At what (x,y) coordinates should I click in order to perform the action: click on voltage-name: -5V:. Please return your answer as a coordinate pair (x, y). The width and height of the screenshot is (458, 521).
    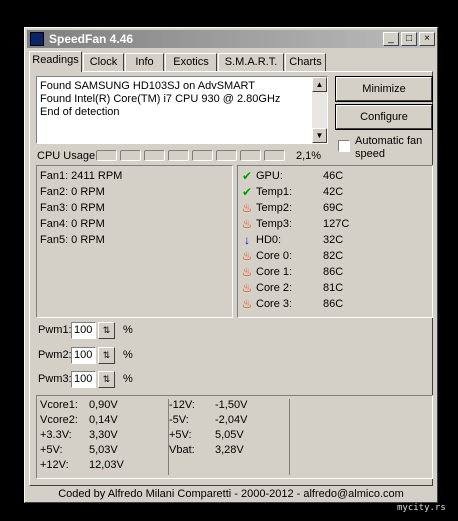
    Looking at the image, I should click on (179, 420).